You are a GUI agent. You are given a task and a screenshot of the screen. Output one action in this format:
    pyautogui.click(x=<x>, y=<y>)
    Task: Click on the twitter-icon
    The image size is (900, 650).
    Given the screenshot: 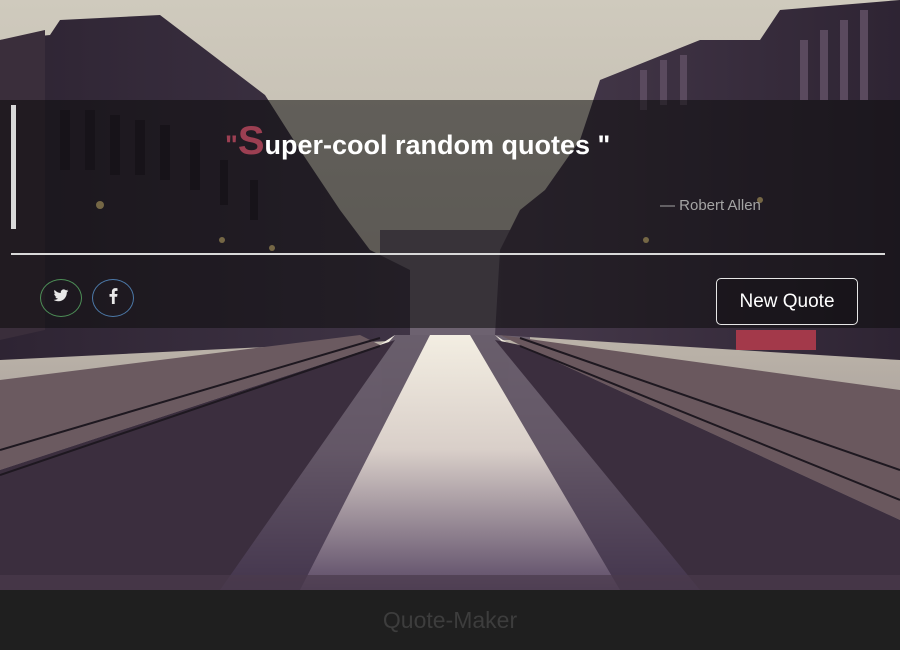 What is the action you would take?
    pyautogui.click(x=61, y=298)
    